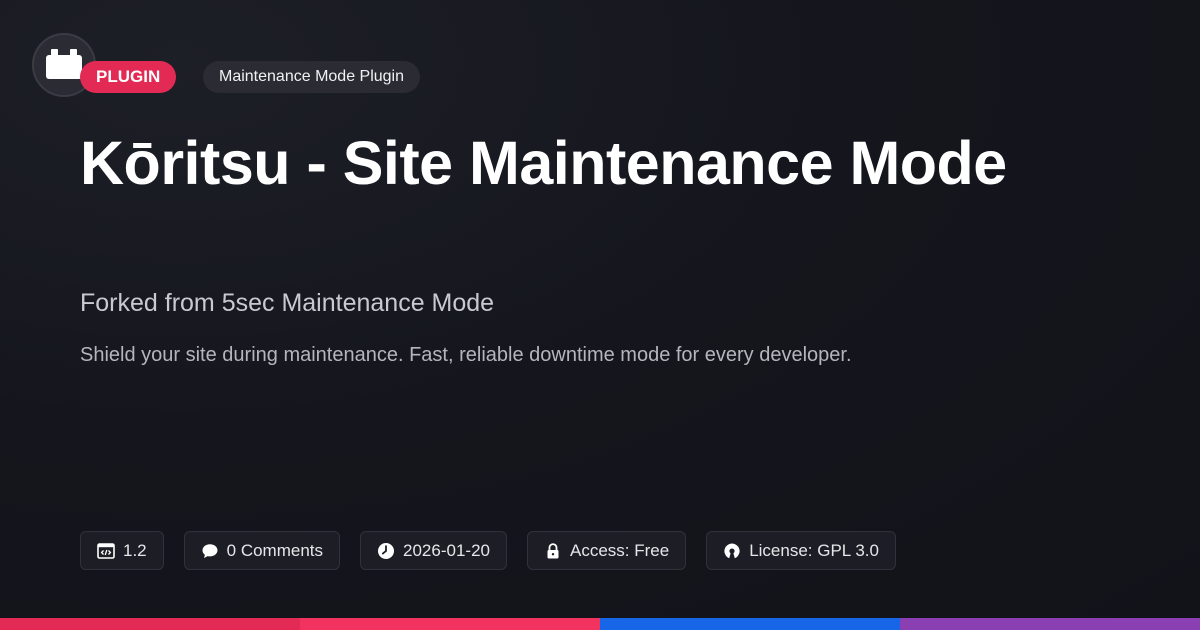  I want to click on access-label: Access: Free, so click(619, 550).